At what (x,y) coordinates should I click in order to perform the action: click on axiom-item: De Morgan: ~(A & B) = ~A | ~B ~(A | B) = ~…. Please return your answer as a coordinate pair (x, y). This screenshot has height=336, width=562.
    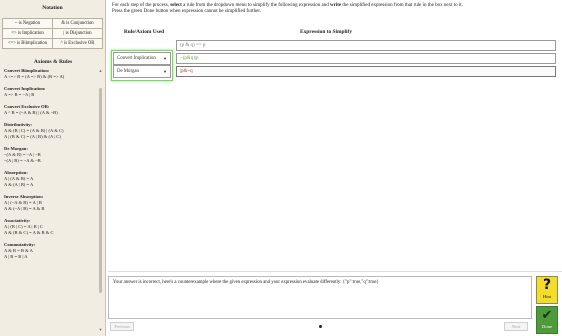
    Looking at the image, I should click on (50, 155).